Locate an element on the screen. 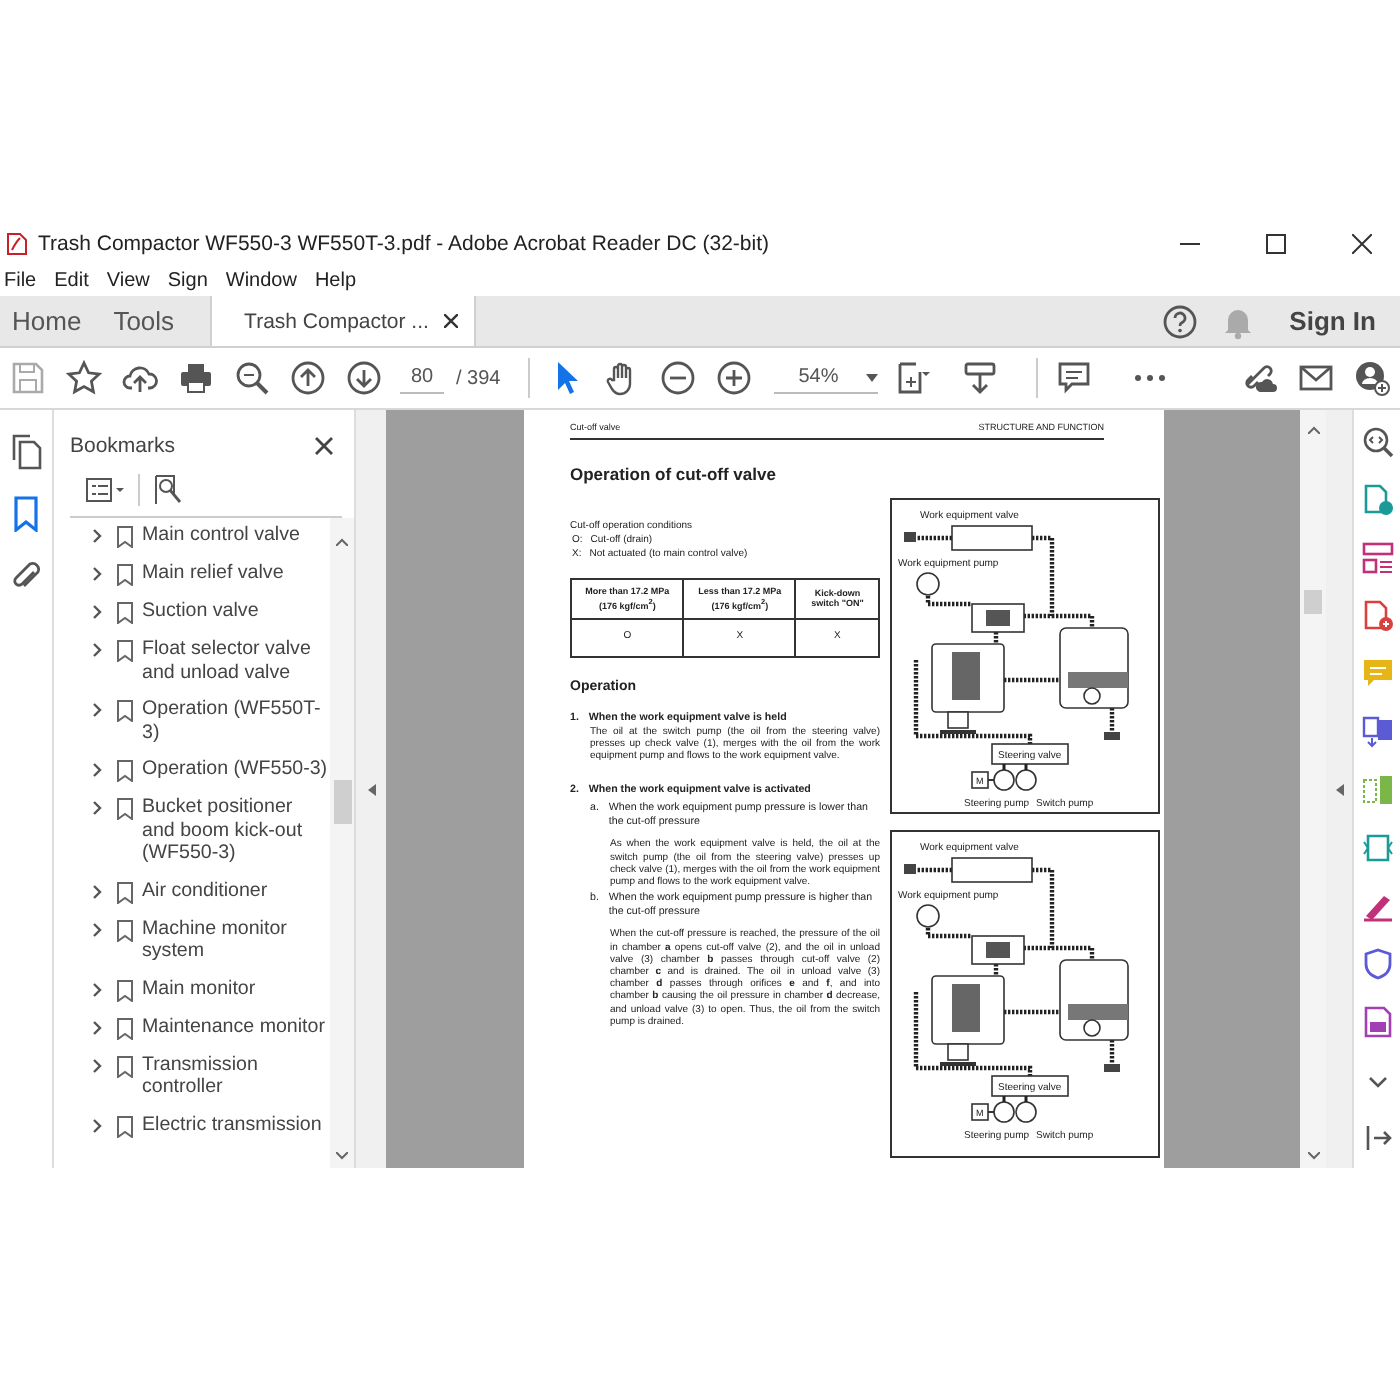 This screenshot has width=1400, height=1400. menu-item: Window is located at coordinates (261, 280).